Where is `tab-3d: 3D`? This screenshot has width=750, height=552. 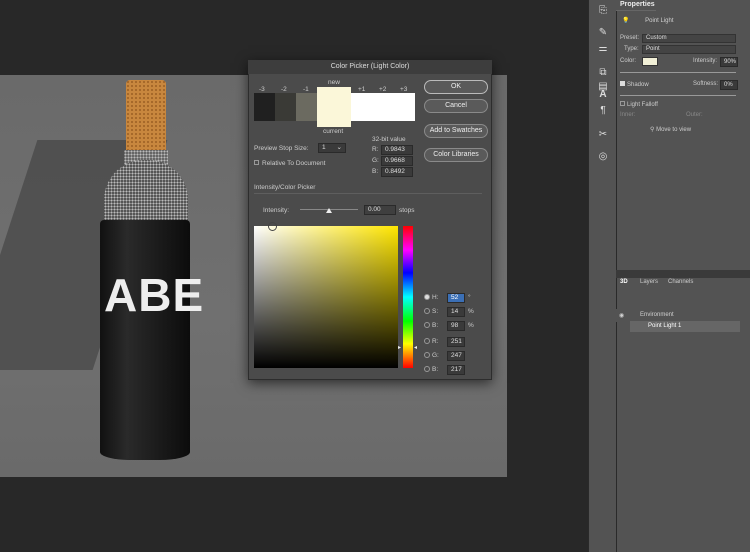 tab-3d: 3D is located at coordinates (624, 282).